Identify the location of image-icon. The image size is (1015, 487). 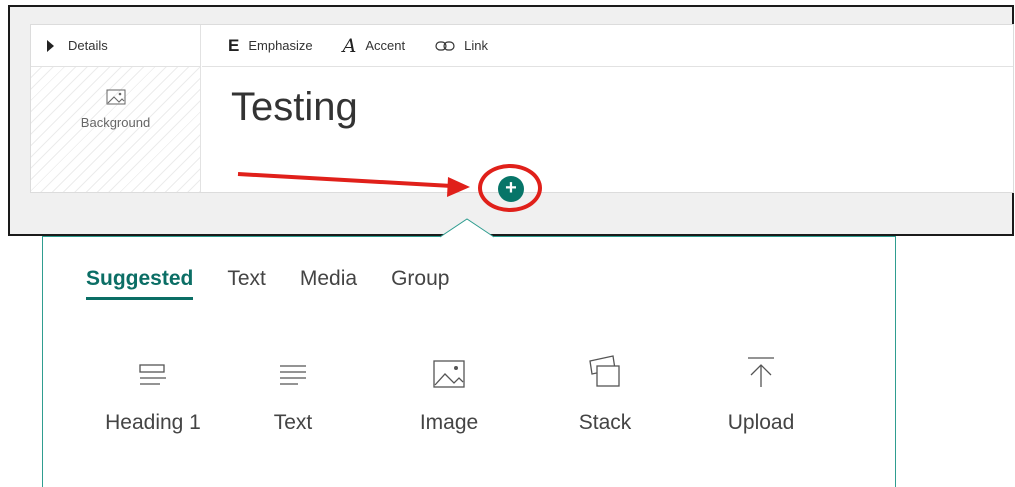
(449, 374).